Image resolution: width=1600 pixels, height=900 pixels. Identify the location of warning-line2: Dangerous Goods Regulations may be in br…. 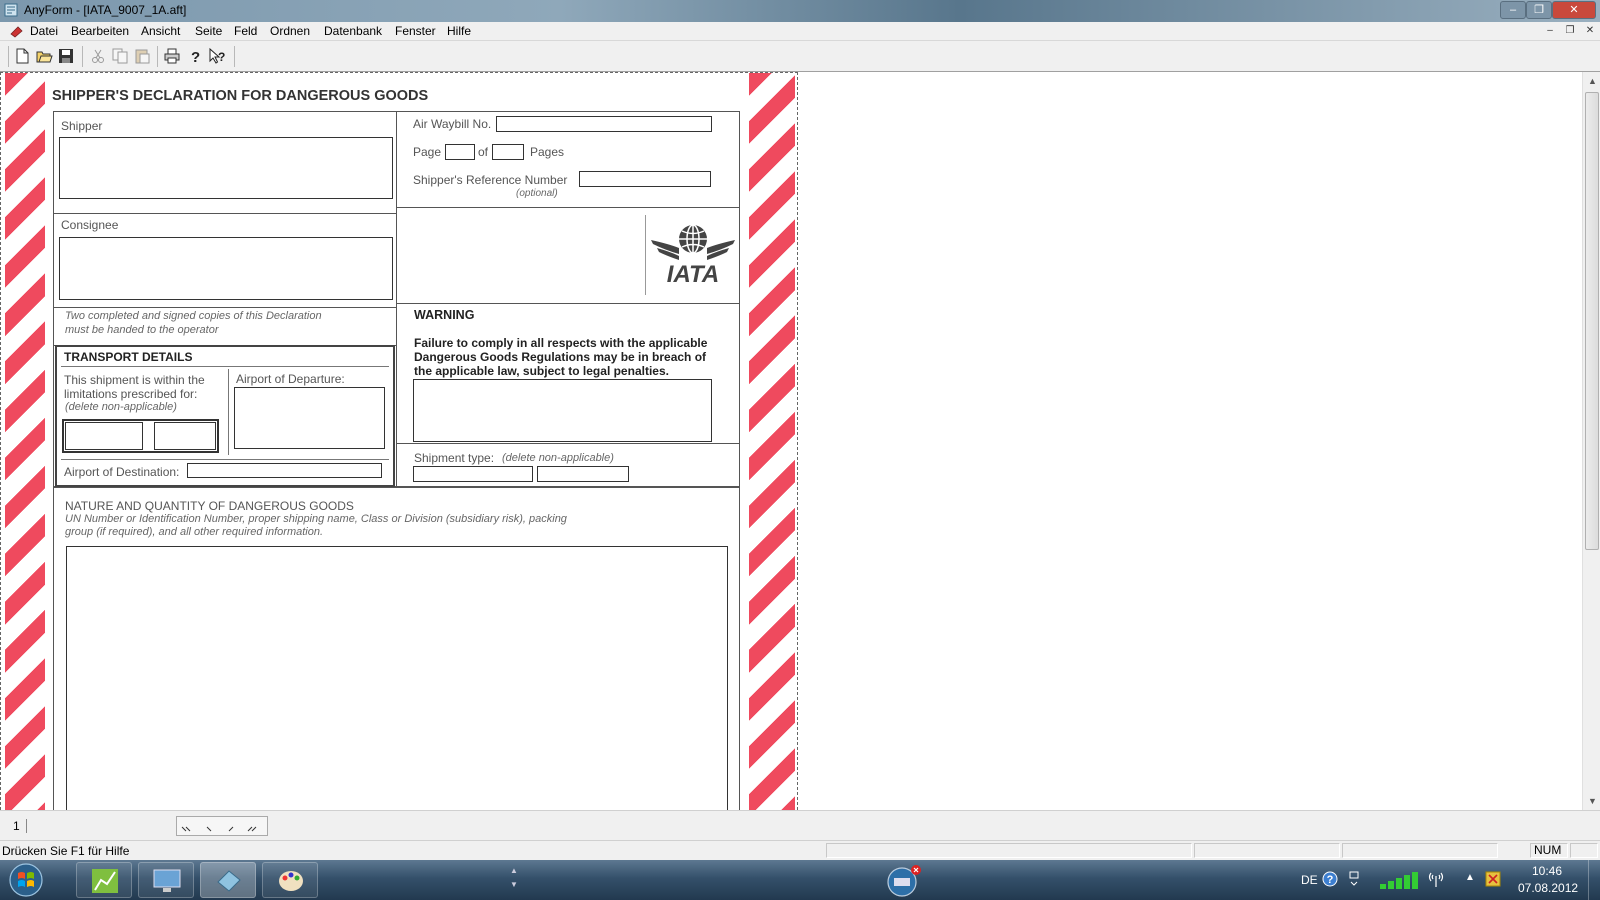
(560, 357).